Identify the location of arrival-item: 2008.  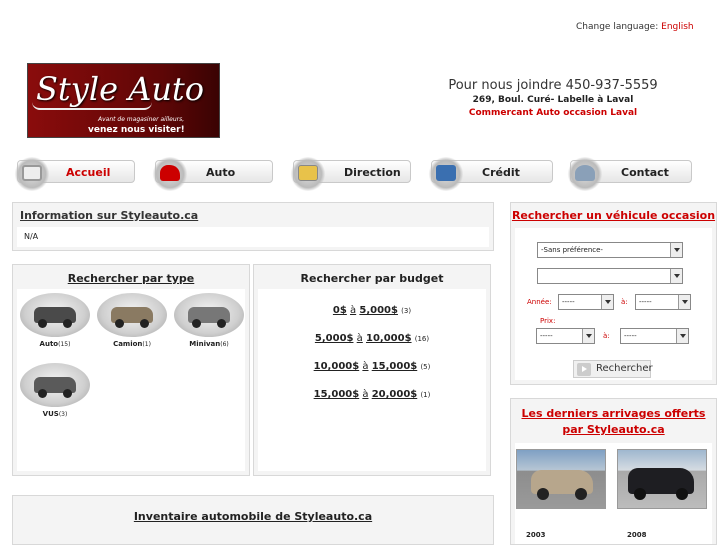
(662, 494).